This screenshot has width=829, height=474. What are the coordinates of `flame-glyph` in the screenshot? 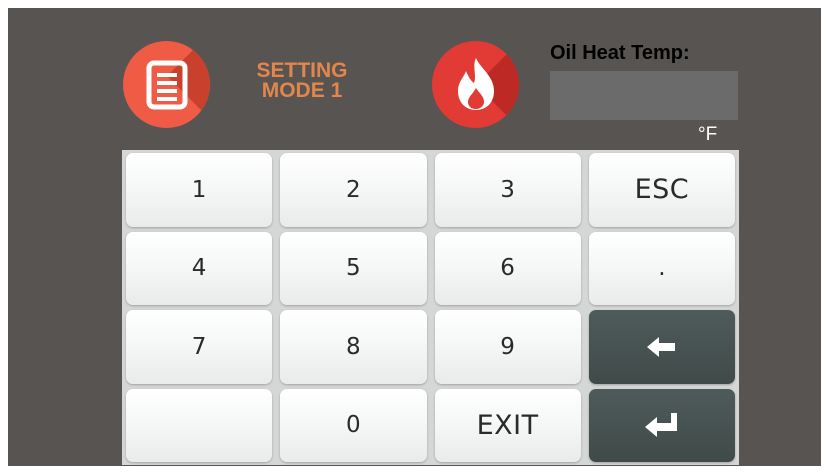 It's located at (476, 84).